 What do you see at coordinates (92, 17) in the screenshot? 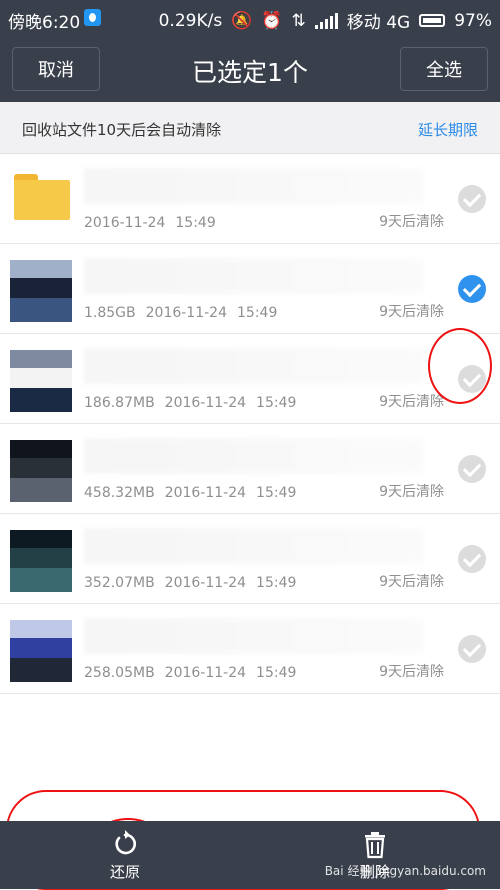
I see `app-notification-icon` at bounding box center [92, 17].